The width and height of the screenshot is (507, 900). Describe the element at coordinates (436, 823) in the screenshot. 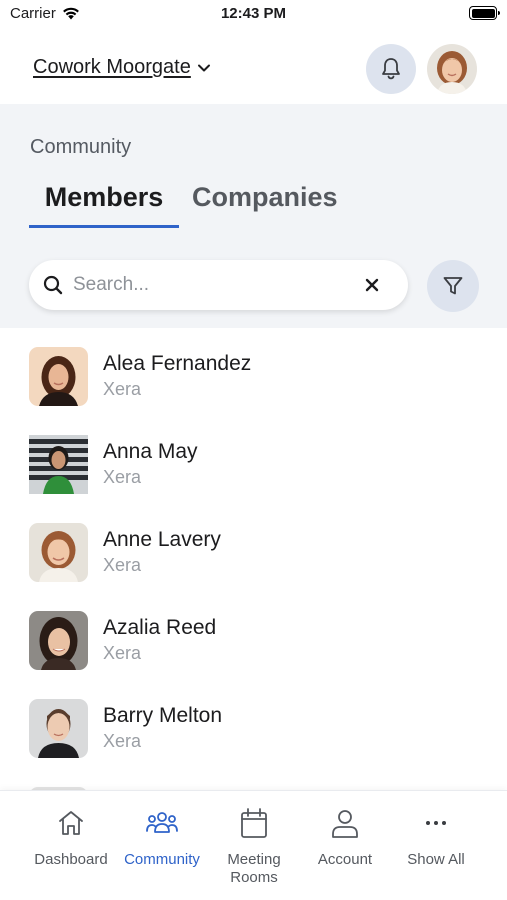

I see `more-icon` at that location.